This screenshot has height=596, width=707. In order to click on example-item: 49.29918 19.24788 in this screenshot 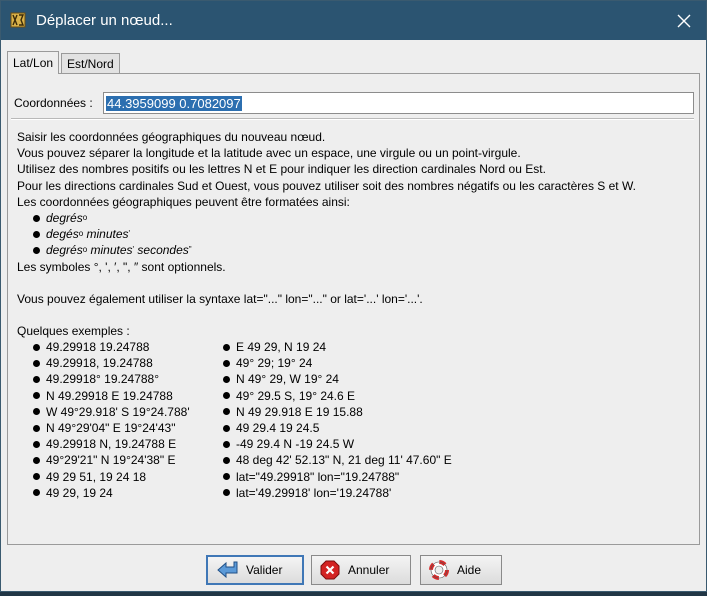, I will do `click(103, 347)`.